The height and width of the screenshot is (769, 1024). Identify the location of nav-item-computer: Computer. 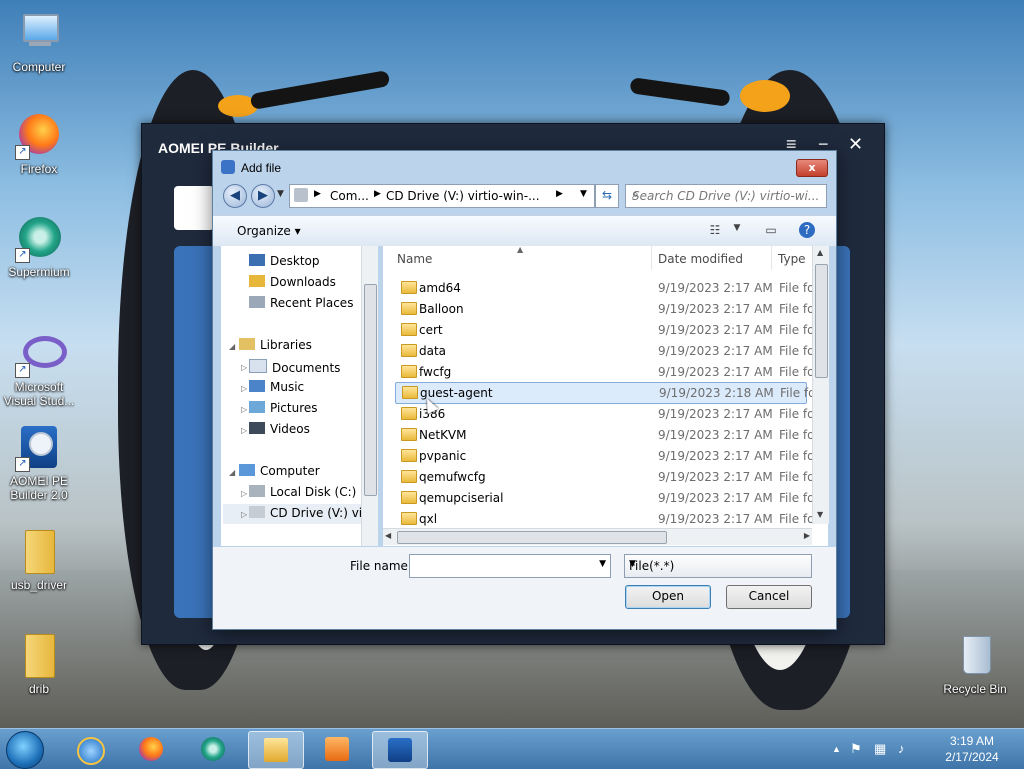
(279, 474).